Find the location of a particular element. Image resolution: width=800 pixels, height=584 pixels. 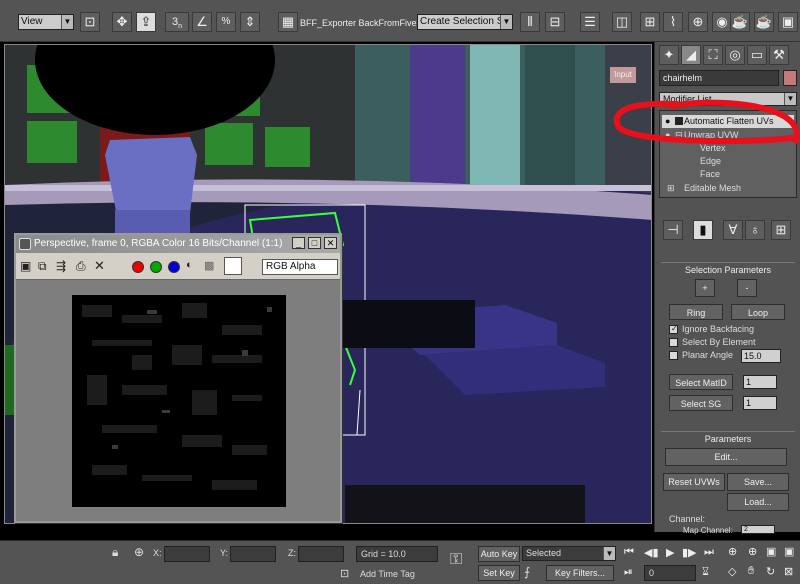

create-tab-icon: ✦ is located at coordinates (669, 55).